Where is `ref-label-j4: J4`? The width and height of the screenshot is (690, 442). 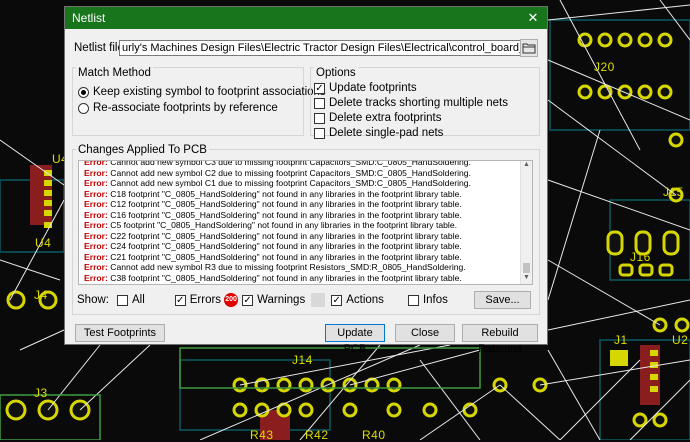 ref-label-j4: J4 is located at coordinates (41, 295).